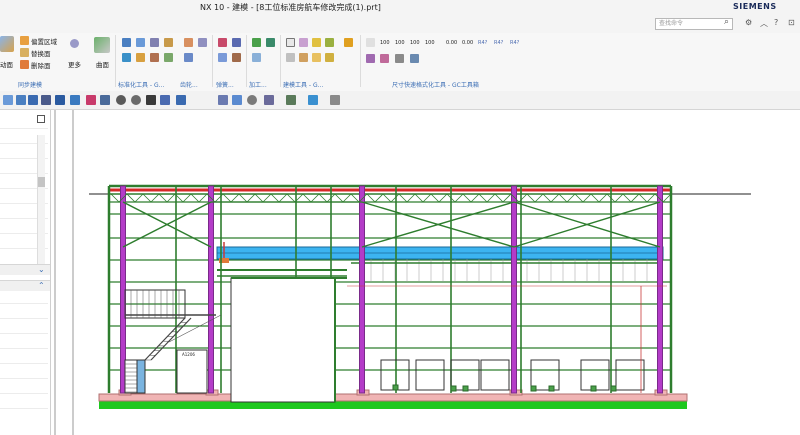 The image size is (800, 435). Describe the element at coordinates (694, 24) in the screenshot. I see `command-search-input: 查找命令` at that location.